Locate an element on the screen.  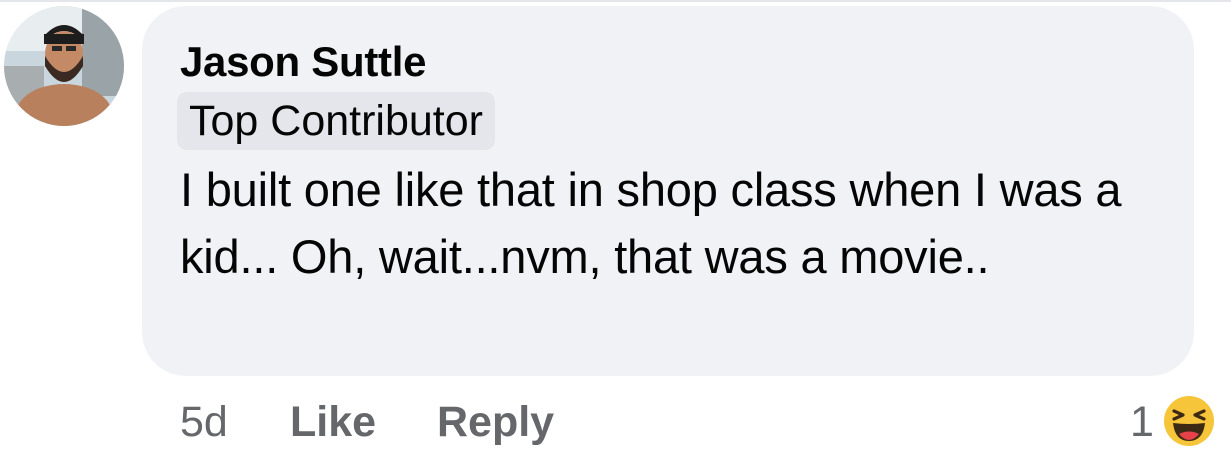
reply-button: Reply is located at coordinates (495, 422).